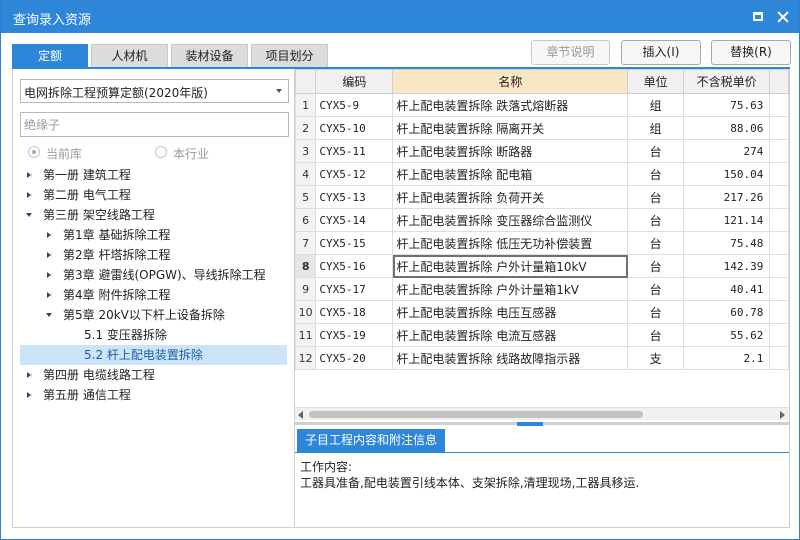  What do you see at coordinates (129, 56) in the screenshot?
I see `tab-labor-material: 人材机` at bounding box center [129, 56].